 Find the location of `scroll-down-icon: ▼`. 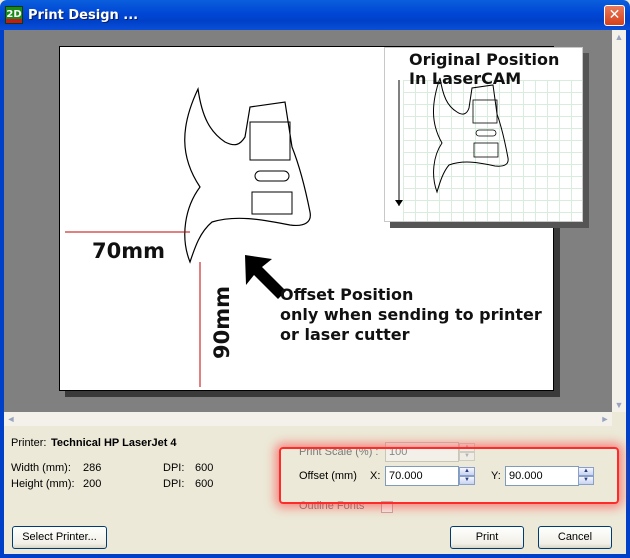

scroll-down-icon: ▼ is located at coordinates (619, 405).